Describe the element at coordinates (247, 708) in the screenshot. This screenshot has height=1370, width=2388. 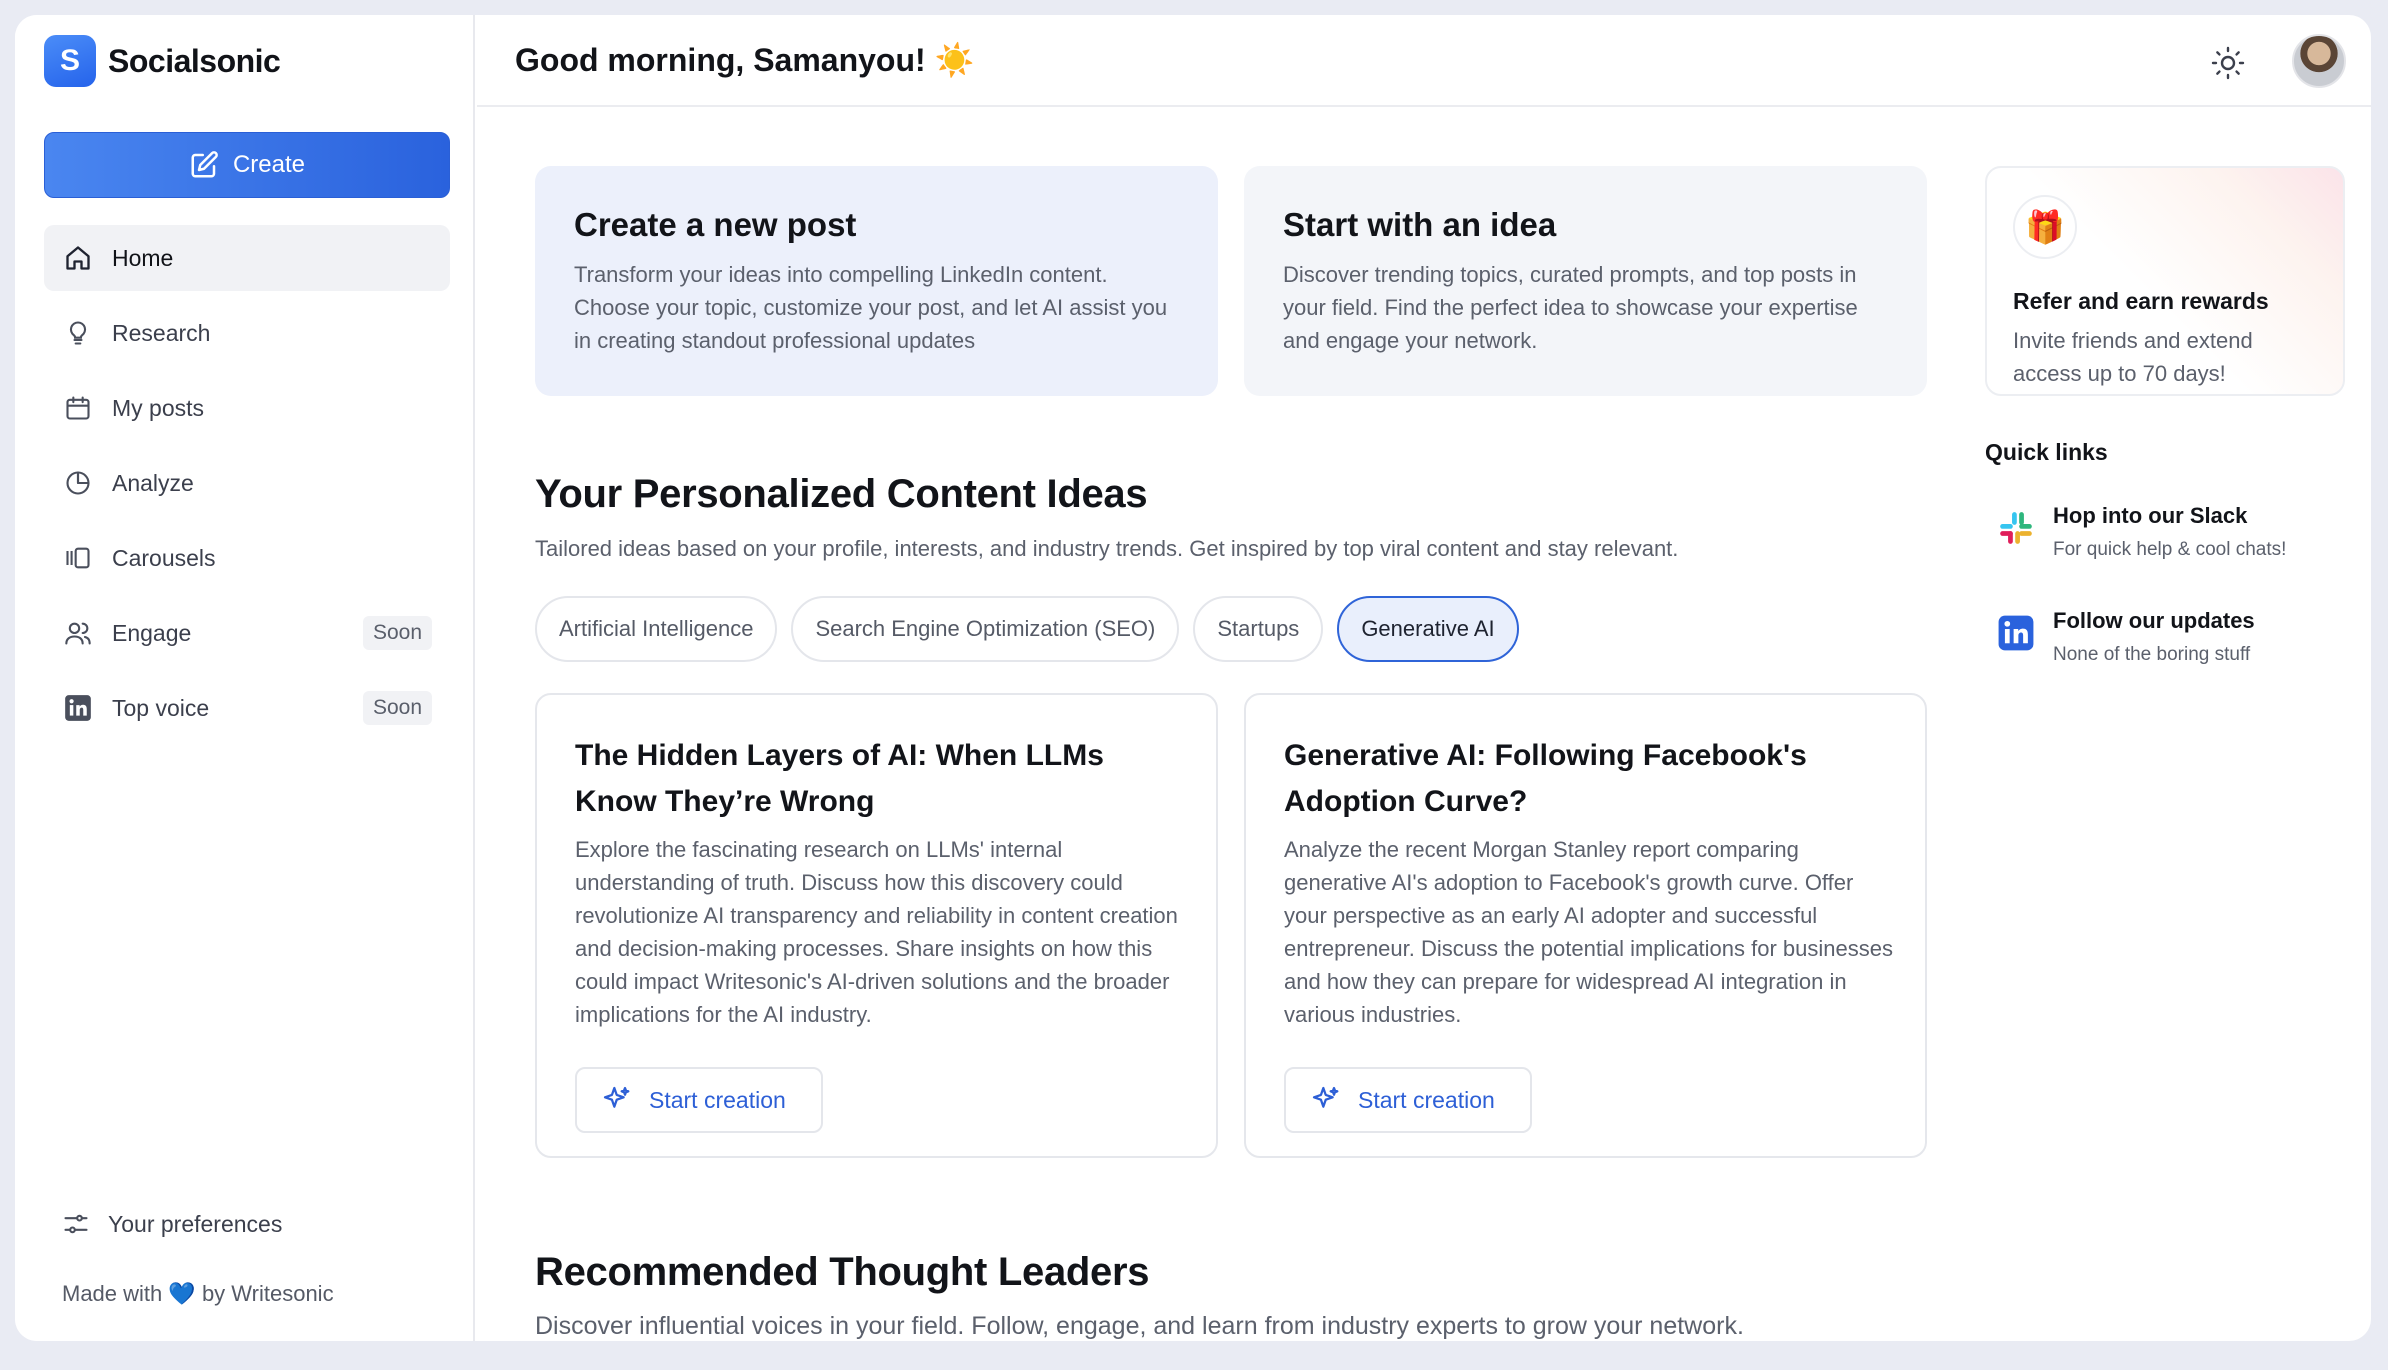
I see `sidebar-item-top-voice: Top voice Soon` at that location.